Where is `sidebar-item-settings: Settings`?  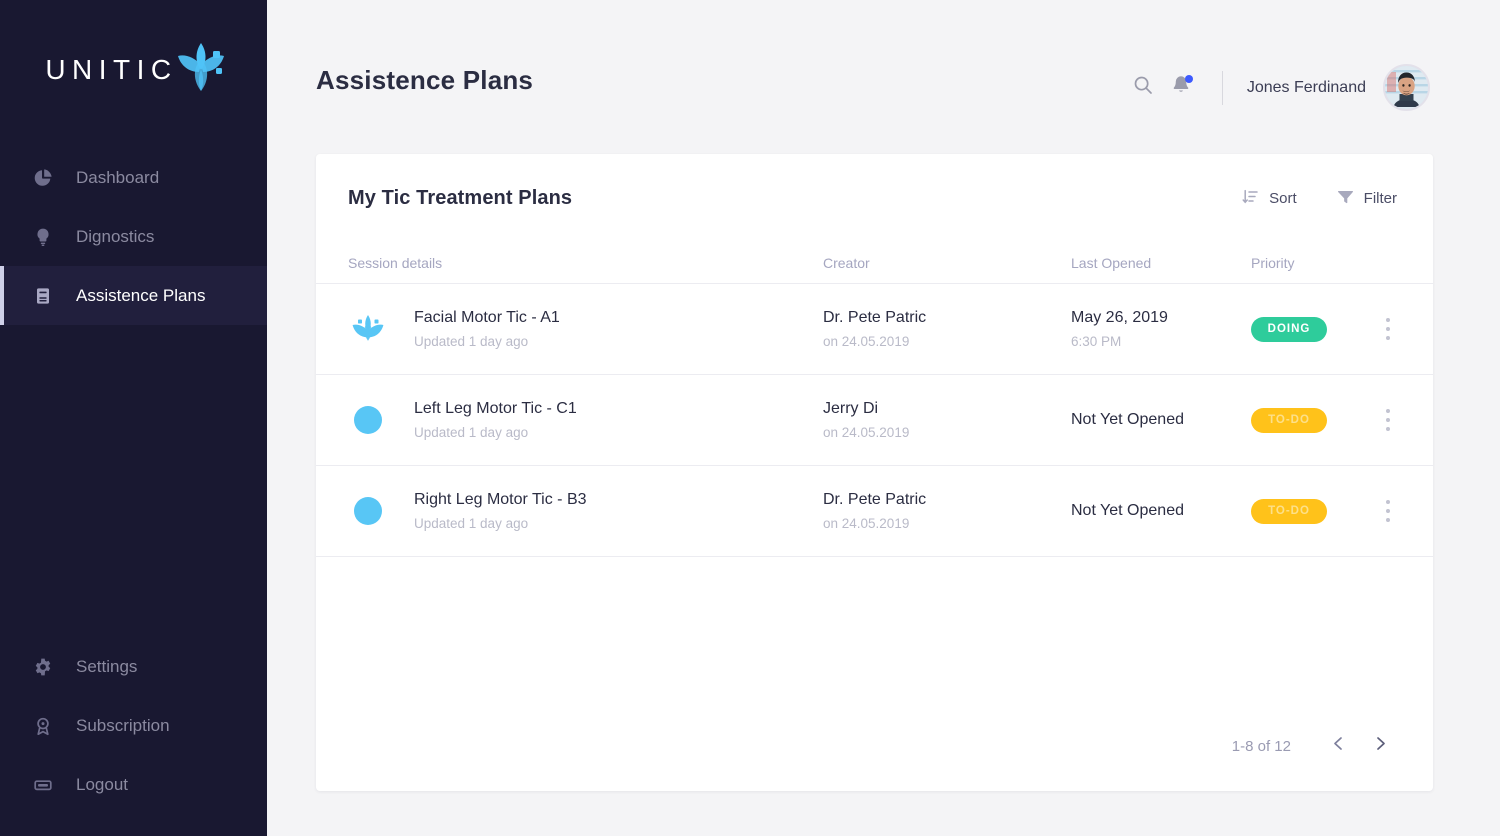
sidebar-item-settings: Settings is located at coordinates (133, 666).